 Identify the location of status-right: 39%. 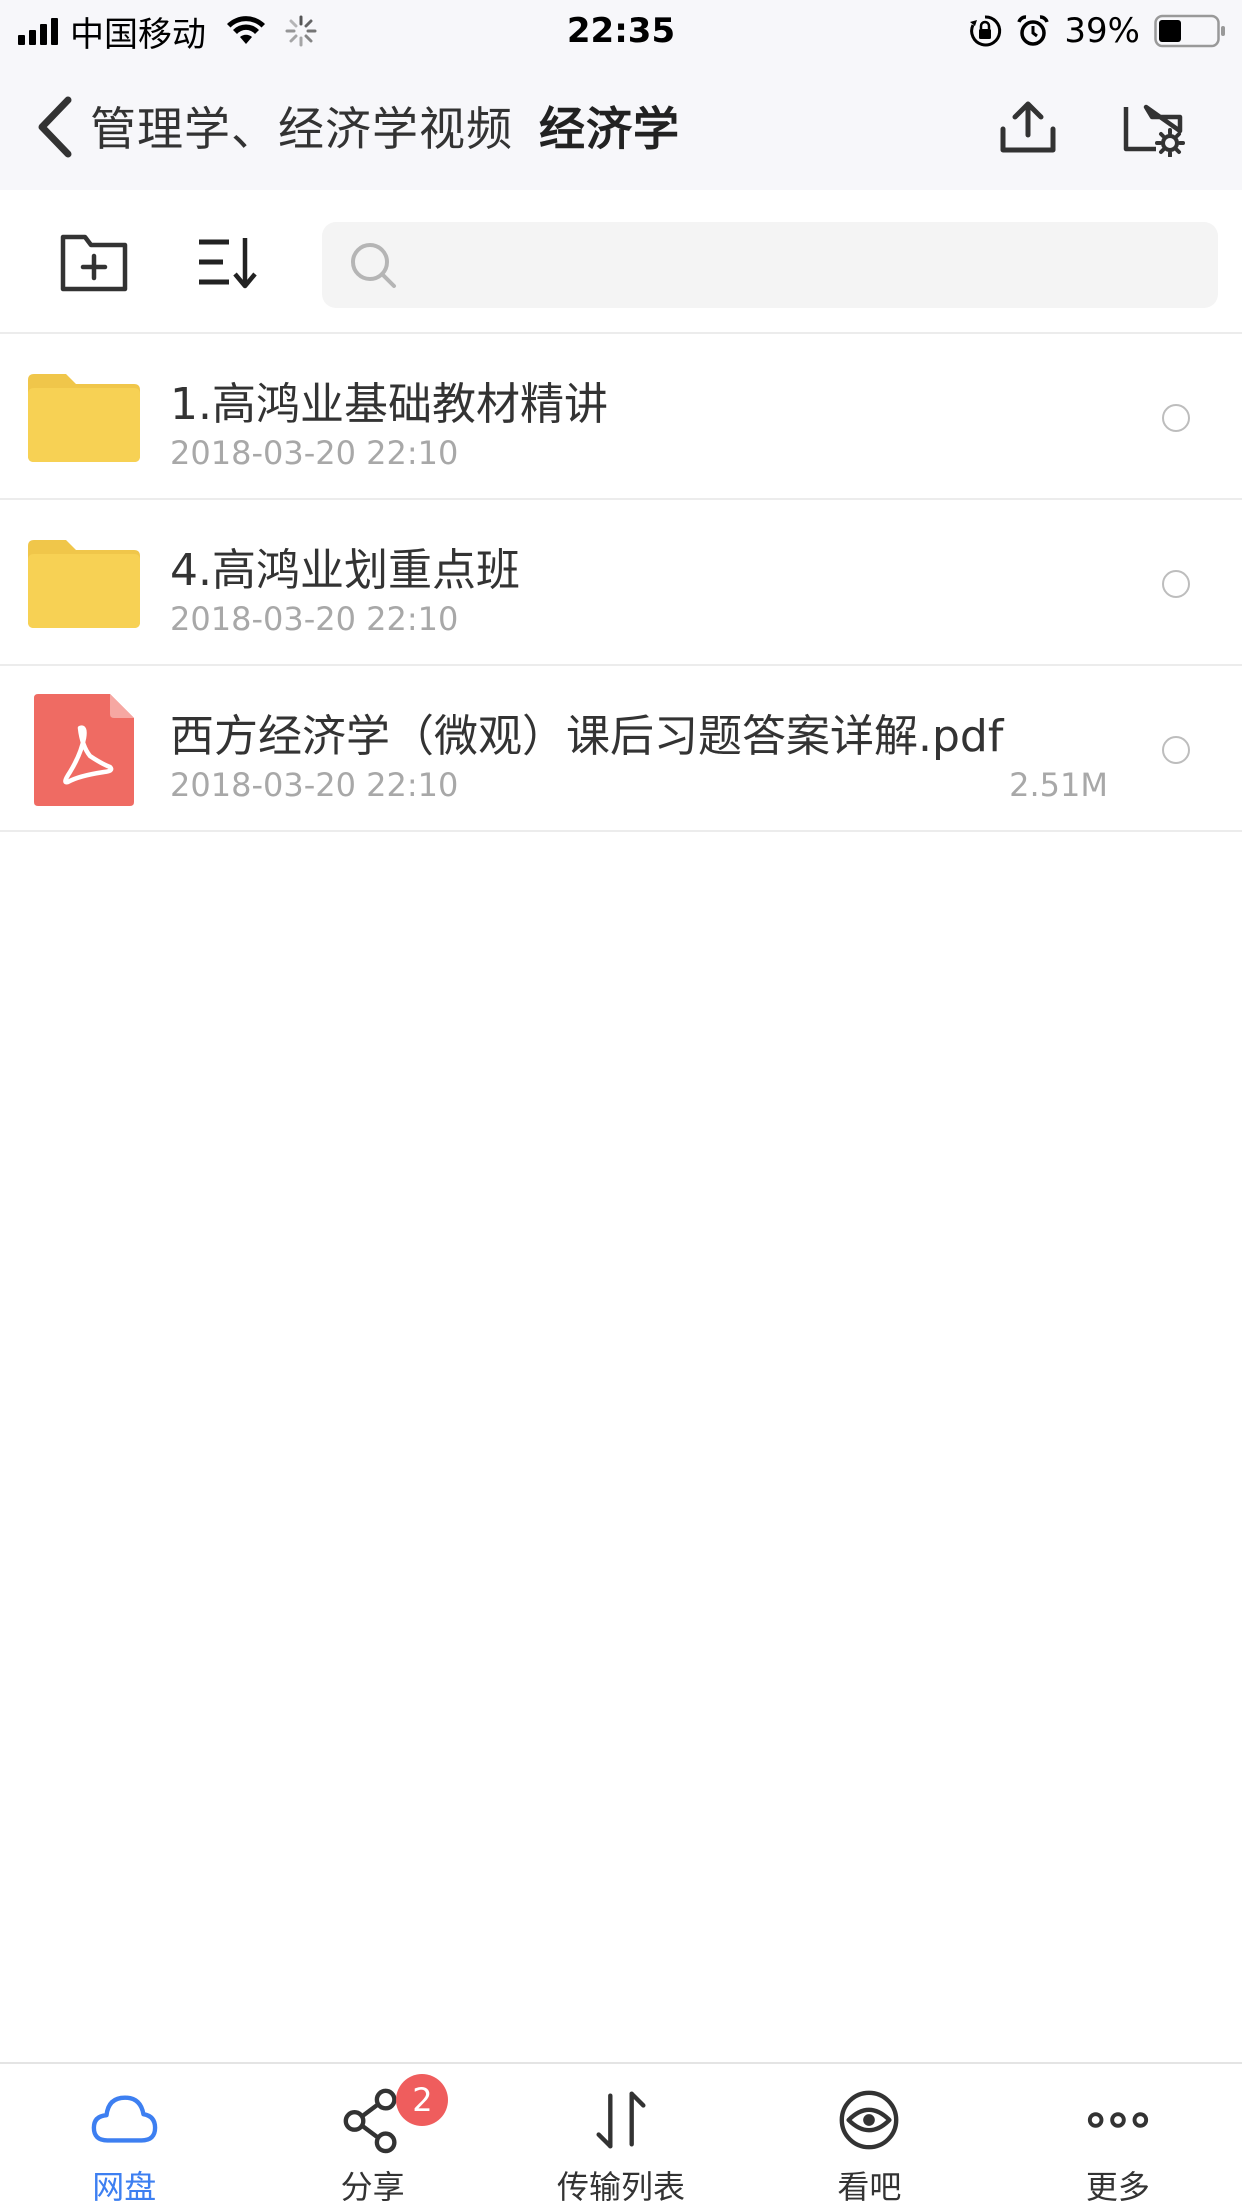
(1097, 31).